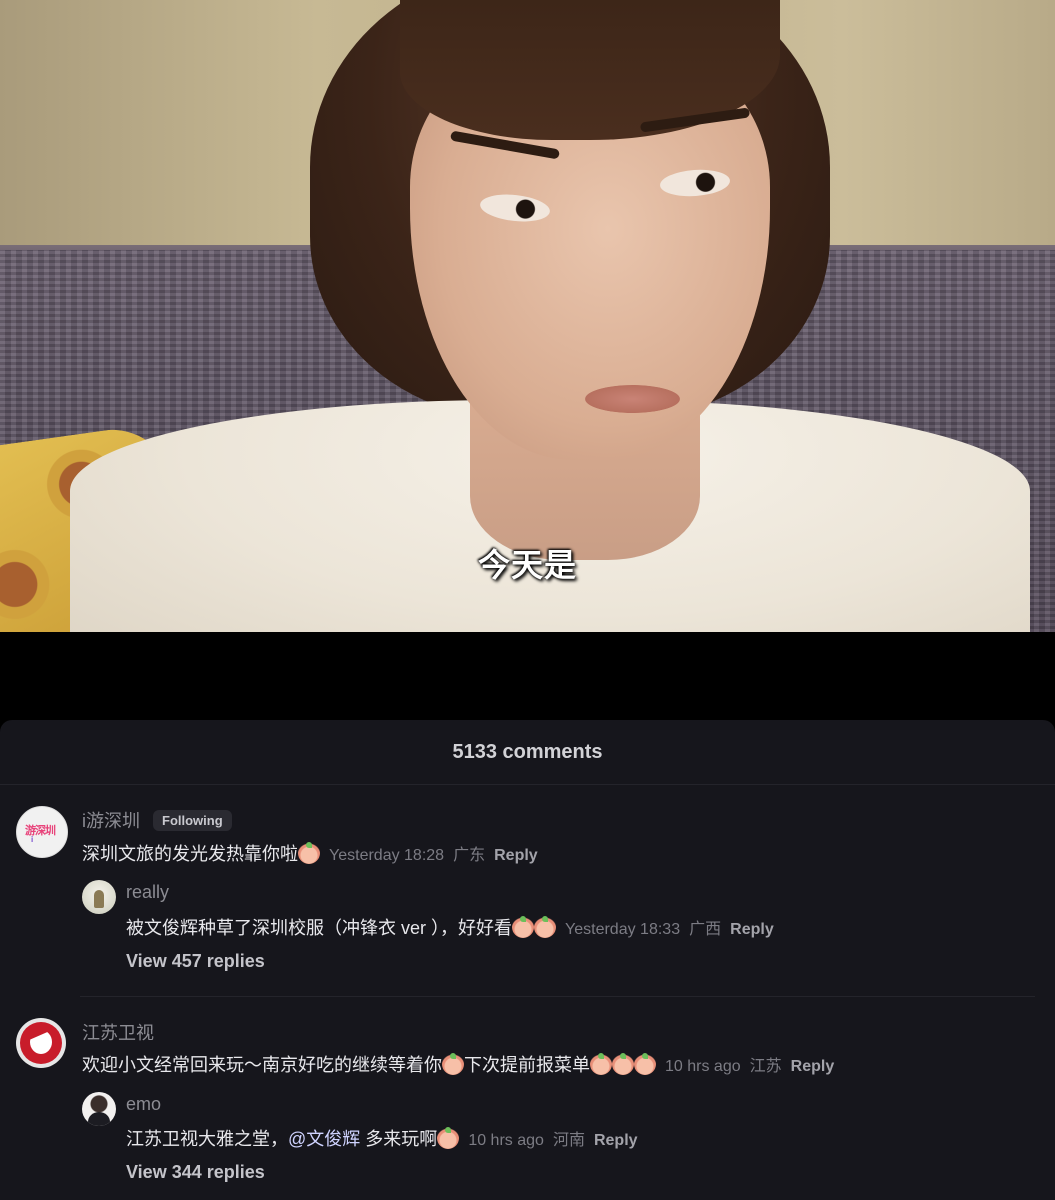  Describe the element at coordinates (765, 1066) in the screenshot. I see `comment-location: 江苏` at that location.